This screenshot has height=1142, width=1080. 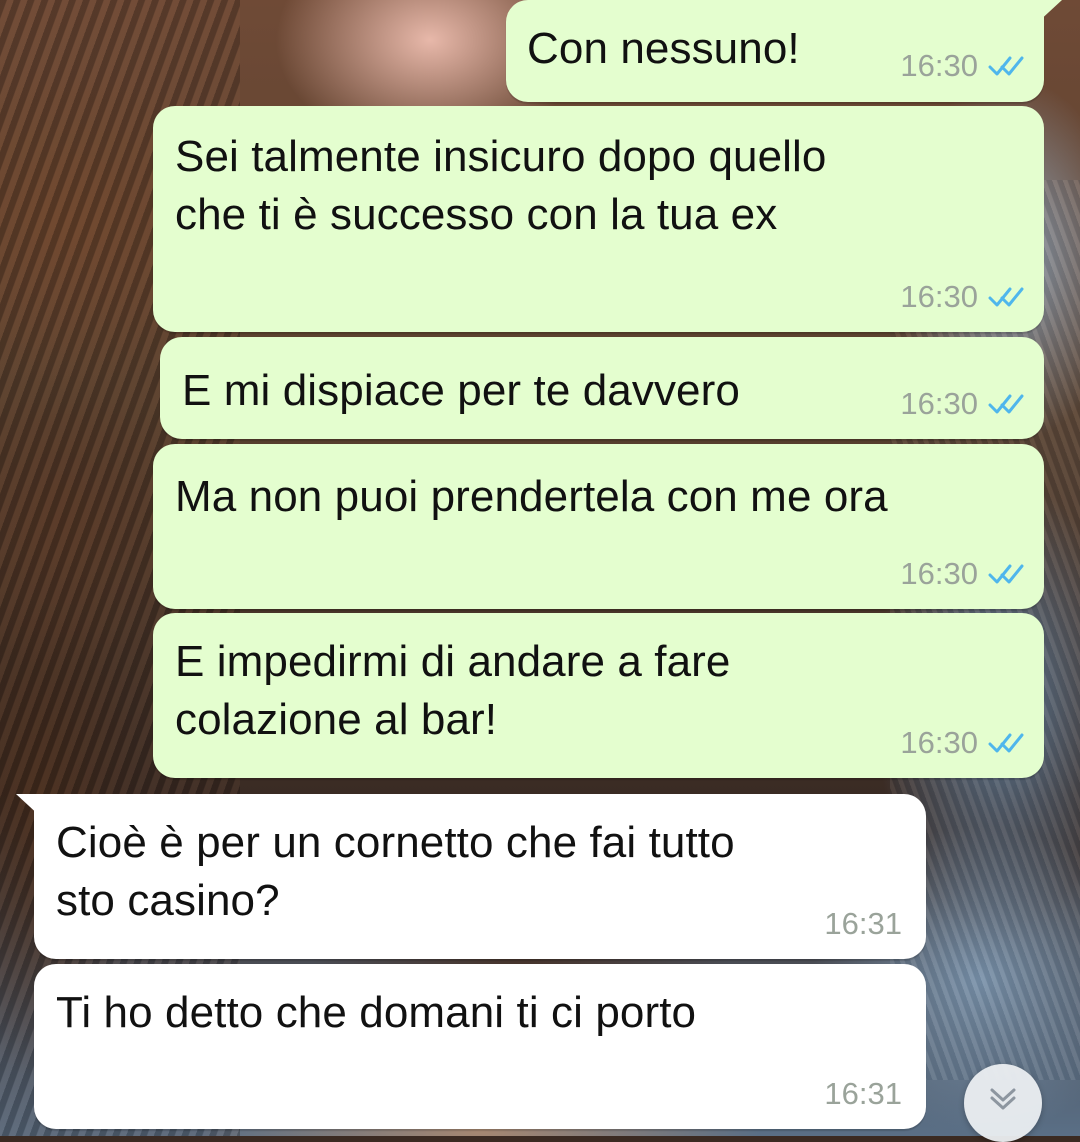 I want to click on outgoing-message: Ma non puoi prendertela con me ora 16:30, so click(x=598, y=526).